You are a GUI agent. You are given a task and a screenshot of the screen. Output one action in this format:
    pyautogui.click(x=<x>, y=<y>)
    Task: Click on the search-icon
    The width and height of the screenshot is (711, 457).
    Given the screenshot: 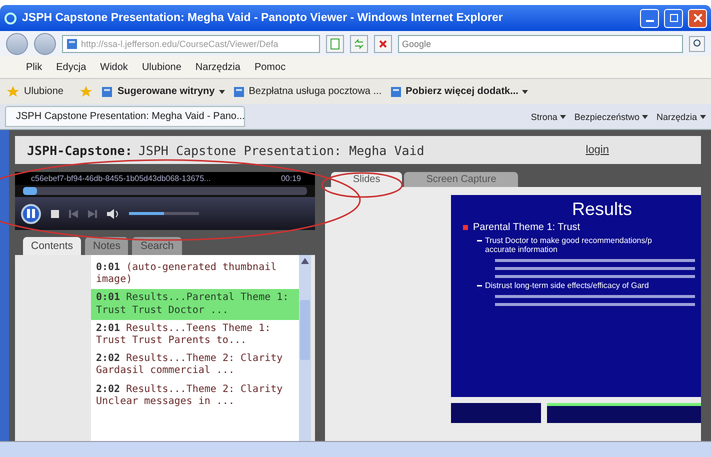 What is the action you would take?
    pyautogui.click(x=697, y=44)
    